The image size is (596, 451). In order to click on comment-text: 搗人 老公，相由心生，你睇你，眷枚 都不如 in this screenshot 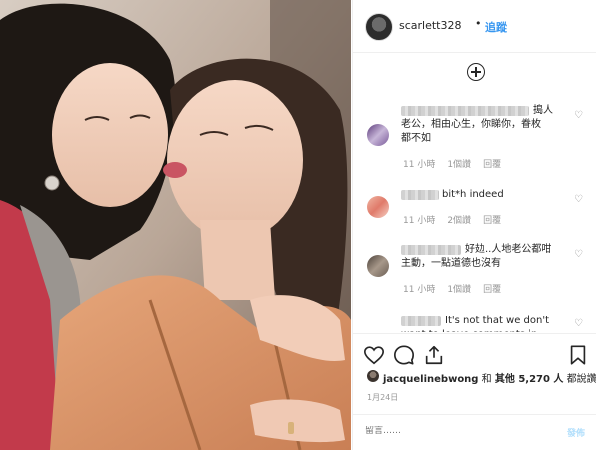, I will do `click(477, 124)`.